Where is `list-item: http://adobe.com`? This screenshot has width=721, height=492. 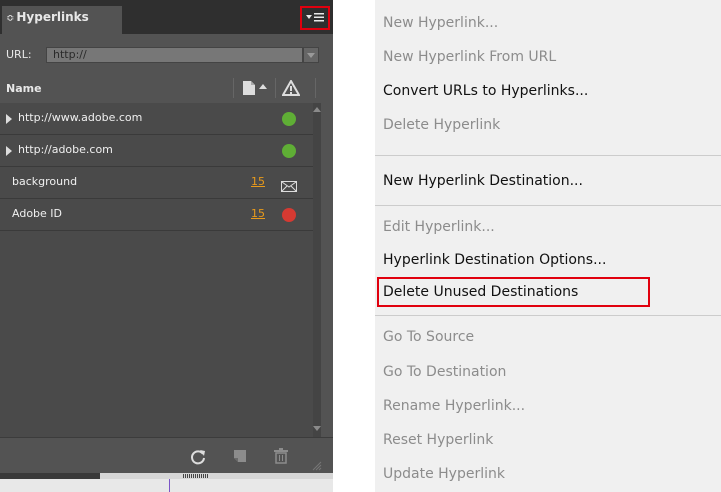 list-item: http://adobe.com is located at coordinates (156, 151).